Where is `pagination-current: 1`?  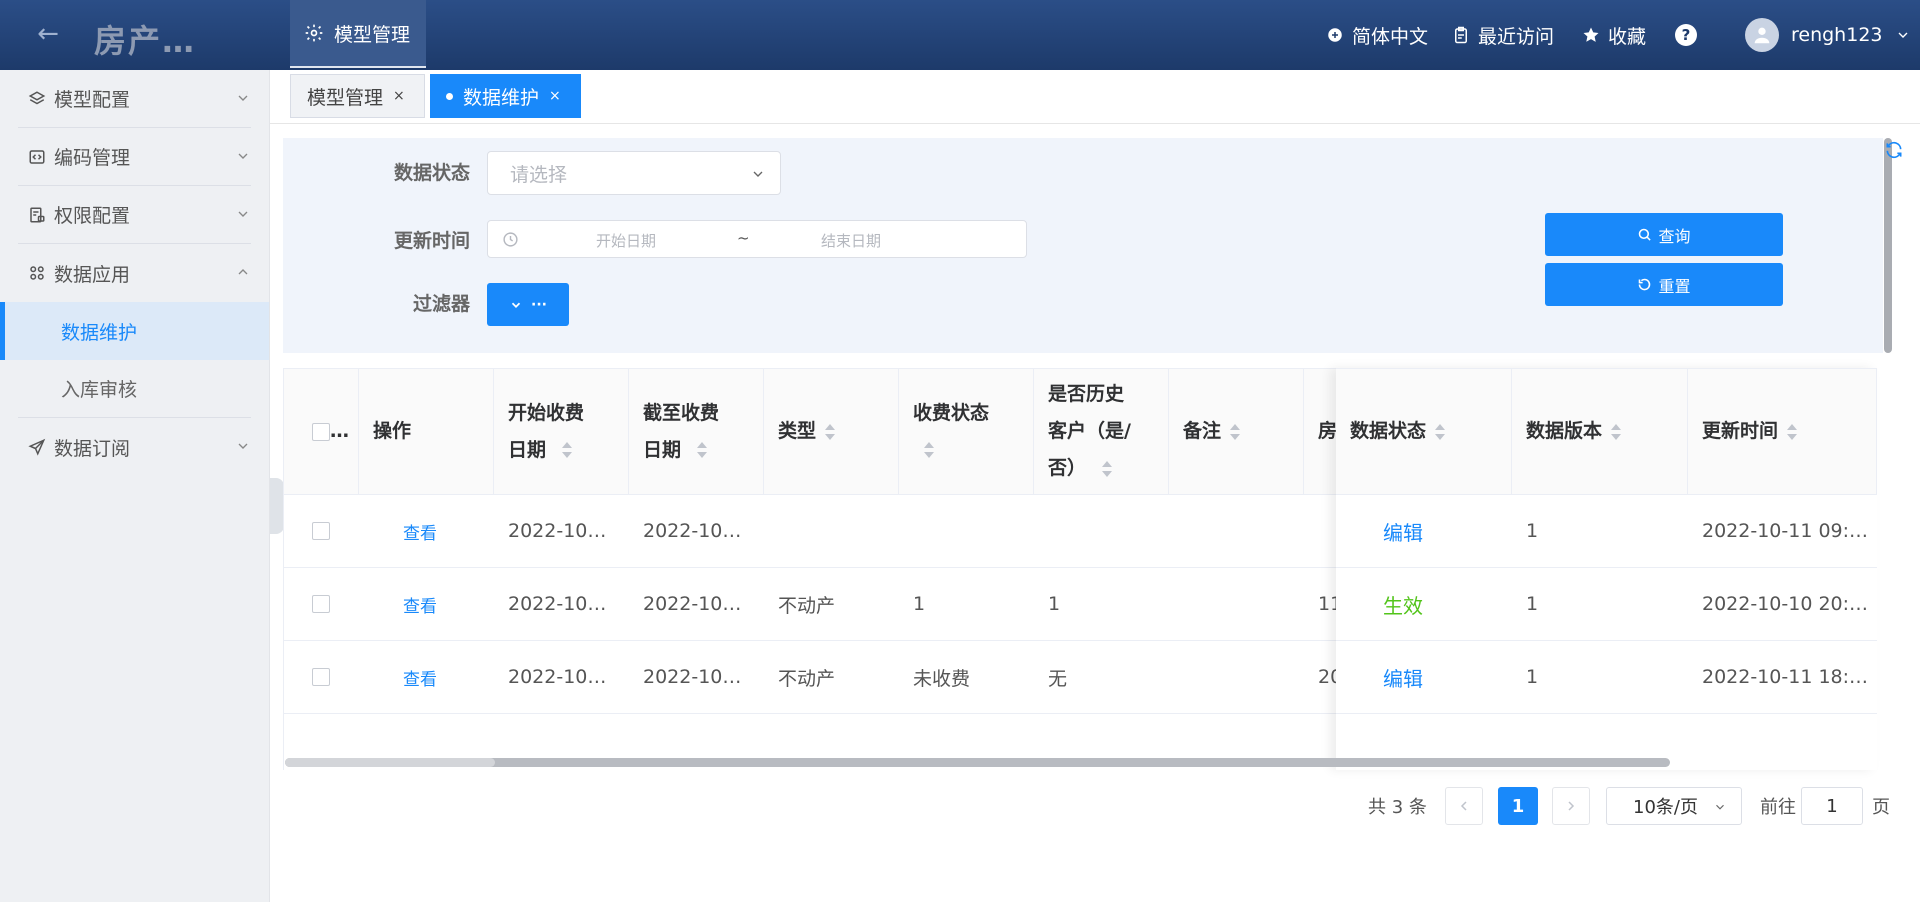
pagination-current: 1 is located at coordinates (1518, 806).